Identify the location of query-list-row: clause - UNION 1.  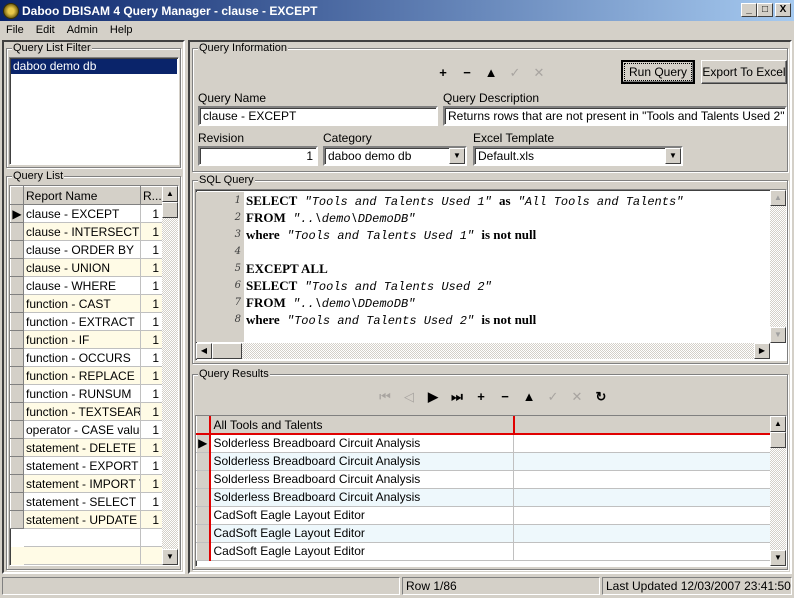
(86, 267).